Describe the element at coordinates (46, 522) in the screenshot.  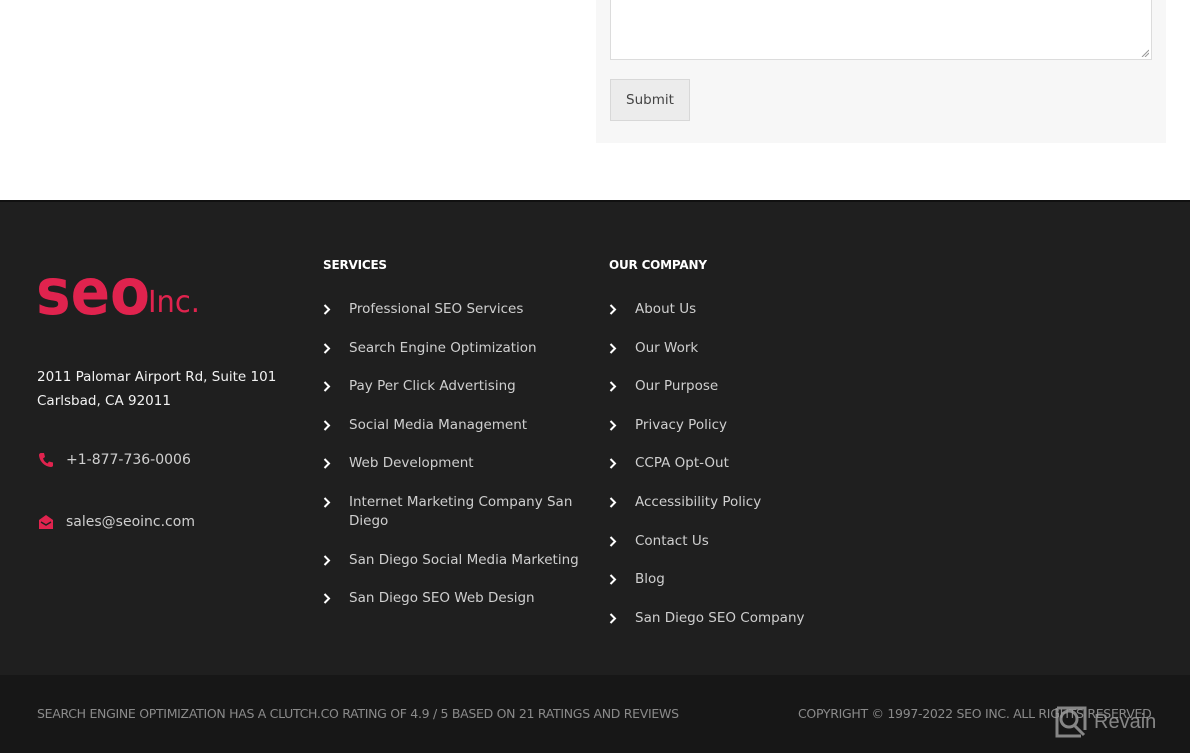
I see `envelope-open-icon` at that location.